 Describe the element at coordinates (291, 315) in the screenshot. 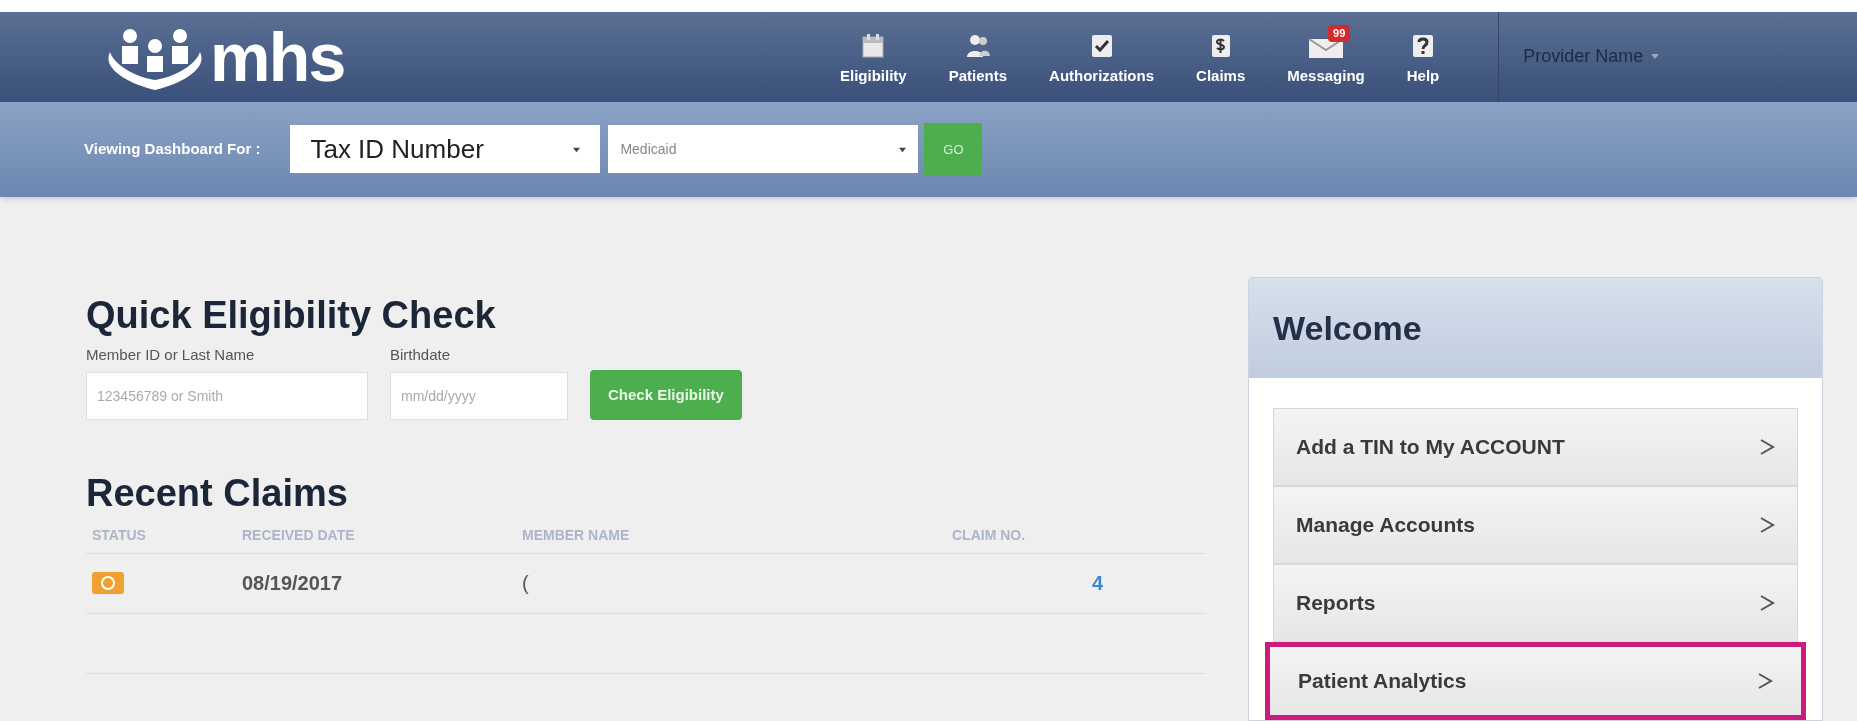

I see `section-title: Quick Eligibility Check` at that location.